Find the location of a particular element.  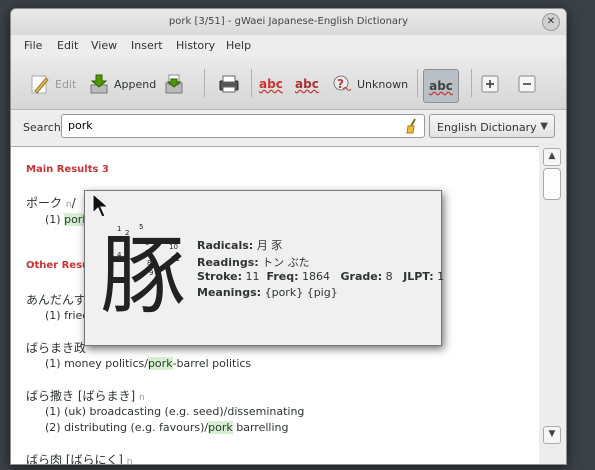

clear-broom-icon is located at coordinates (412, 126).